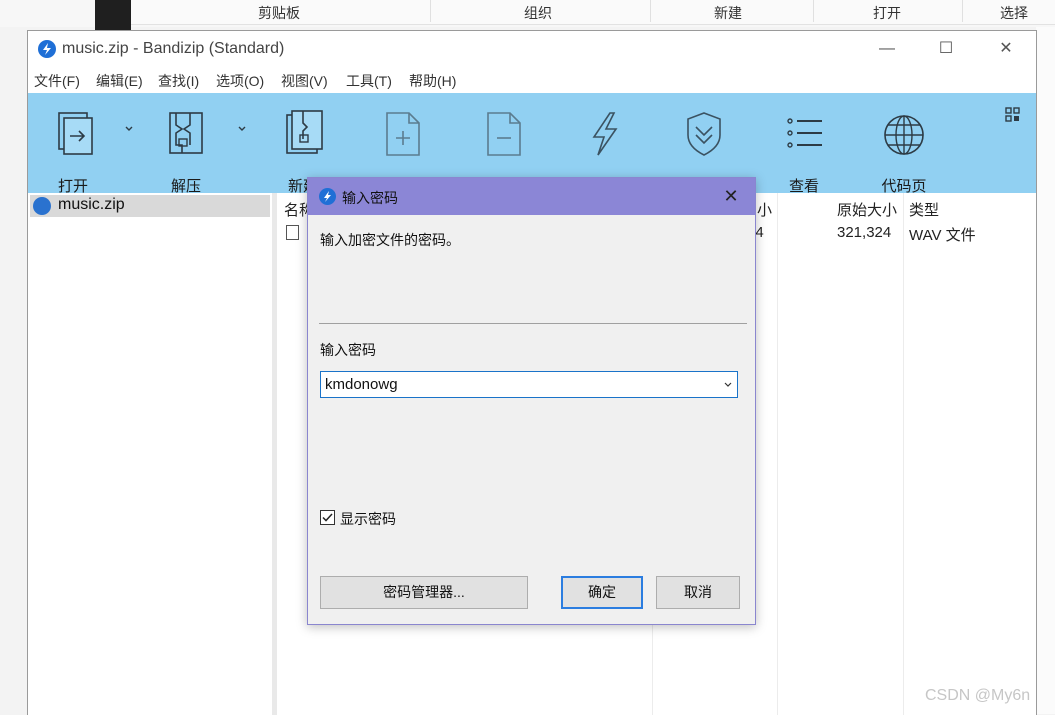 Image resolution: width=1055 pixels, height=715 pixels. Describe the element at coordinates (432, 81) in the screenshot. I see `menu-help: 帮助(H)` at that location.